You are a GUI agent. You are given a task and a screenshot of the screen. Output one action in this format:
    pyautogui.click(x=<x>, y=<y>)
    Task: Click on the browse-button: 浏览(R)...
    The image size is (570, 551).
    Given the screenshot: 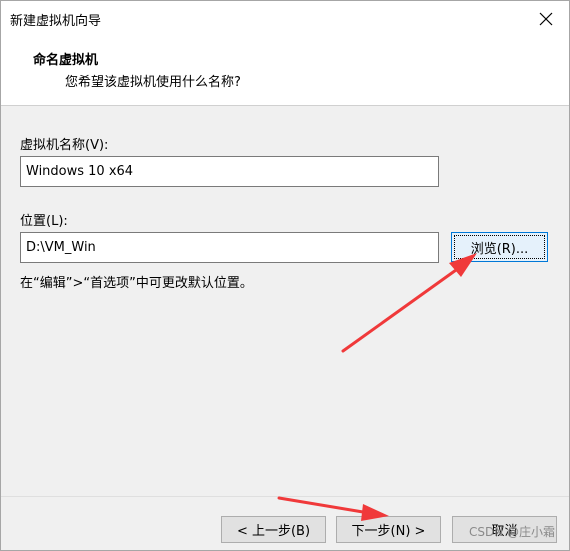 What is the action you would take?
    pyautogui.click(x=499, y=247)
    